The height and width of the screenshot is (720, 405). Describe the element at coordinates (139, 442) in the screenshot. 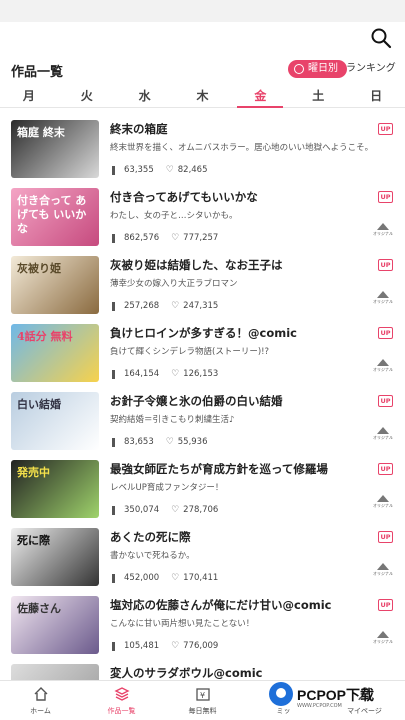

I see `view-count: 83,653` at that location.